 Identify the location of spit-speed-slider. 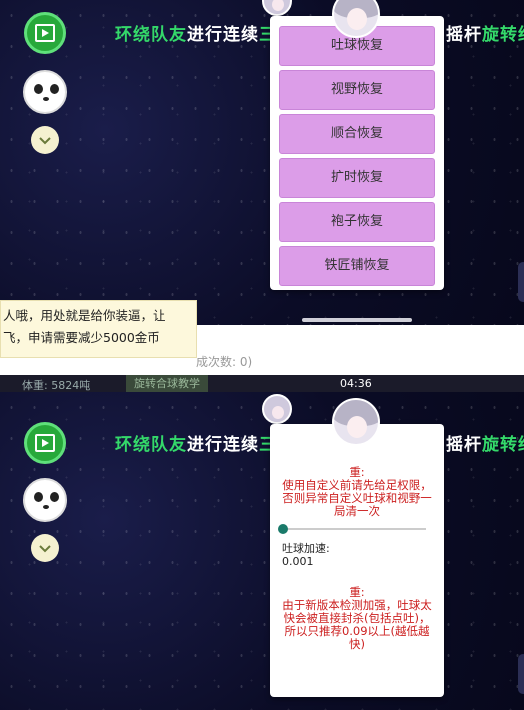
(351, 529).